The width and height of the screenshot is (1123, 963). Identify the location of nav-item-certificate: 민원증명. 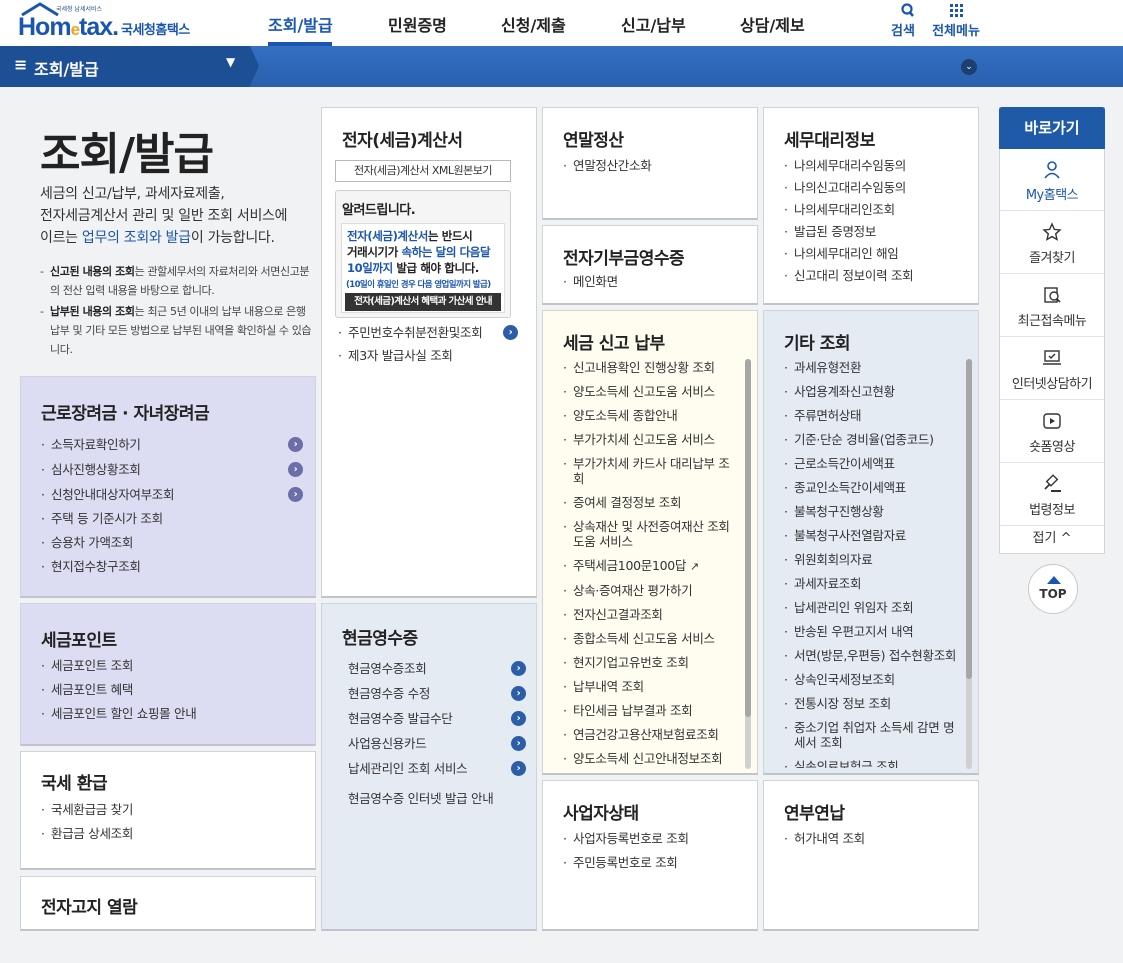
(417, 24).